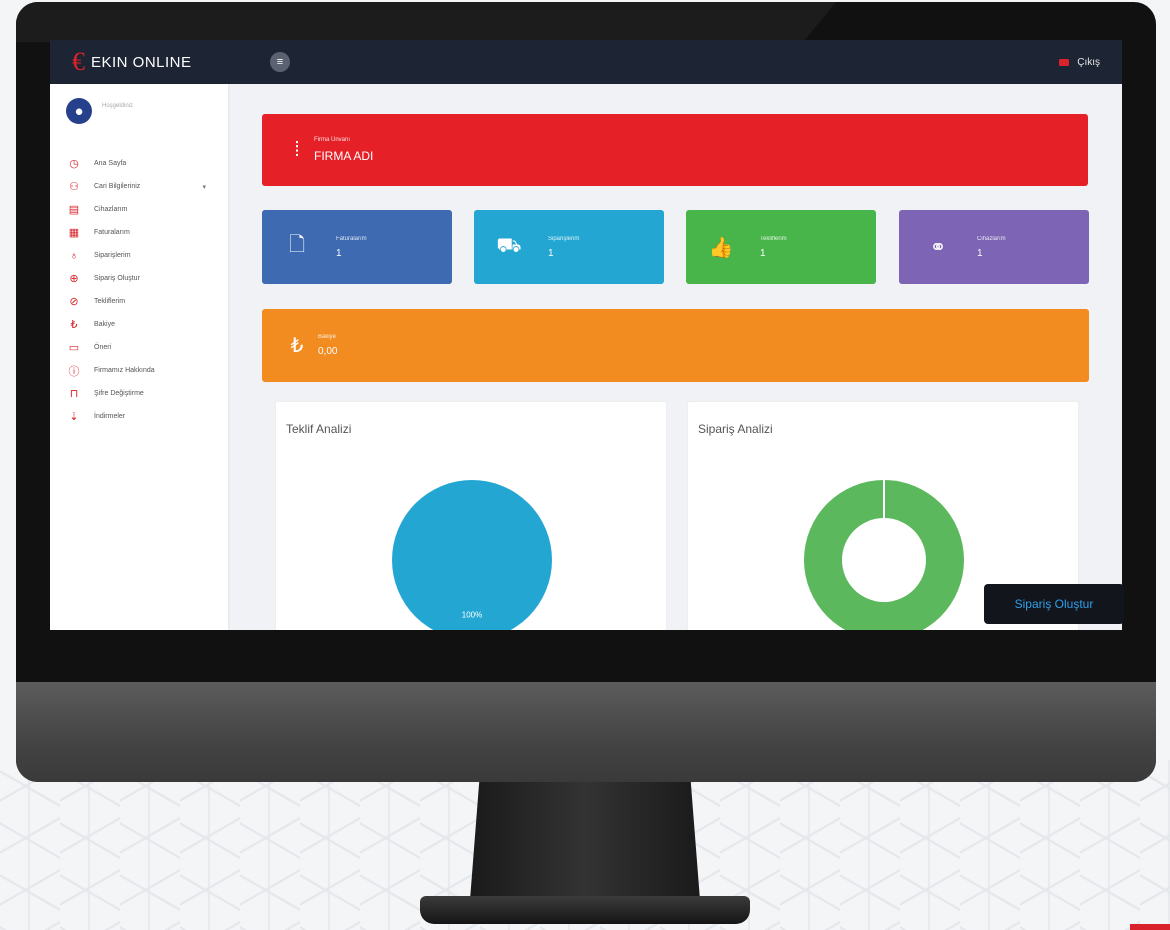 The image size is (1170, 930). What do you see at coordinates (74, 255) in the screenshot?
I see `thumbs-up-icon: ♁` at bounding box center [74, 255].